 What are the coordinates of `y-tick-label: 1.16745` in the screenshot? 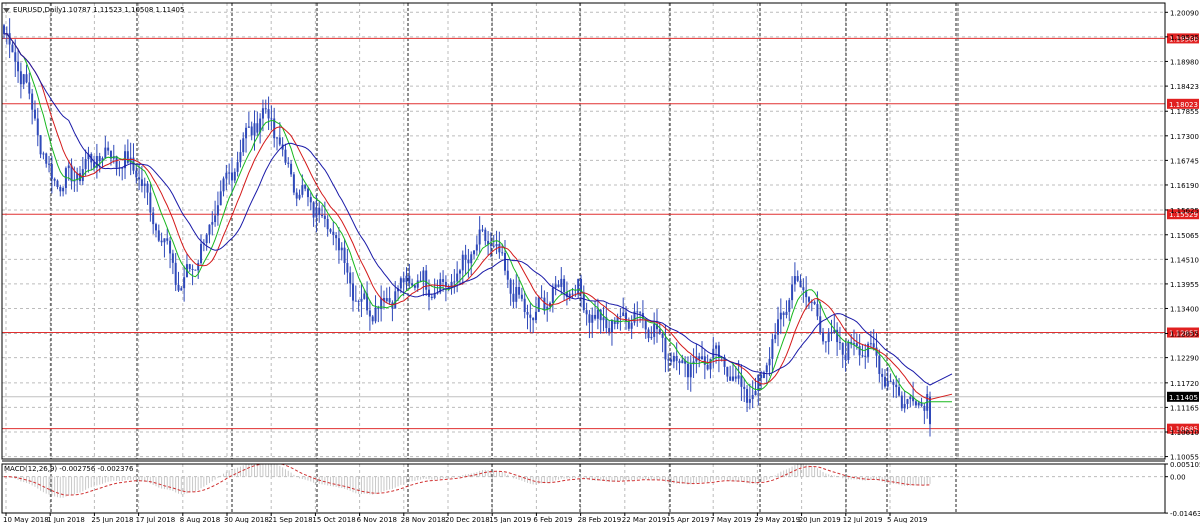 It's located at (1184, 161).